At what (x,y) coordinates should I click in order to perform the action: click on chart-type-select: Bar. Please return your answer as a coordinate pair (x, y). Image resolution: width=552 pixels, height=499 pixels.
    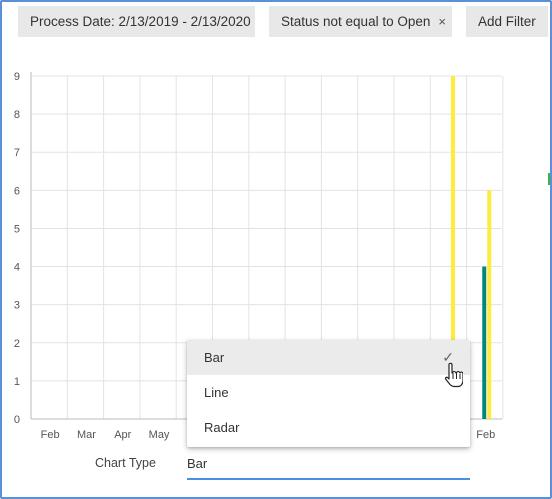
    Looking at the image, I should click on (328, 466).